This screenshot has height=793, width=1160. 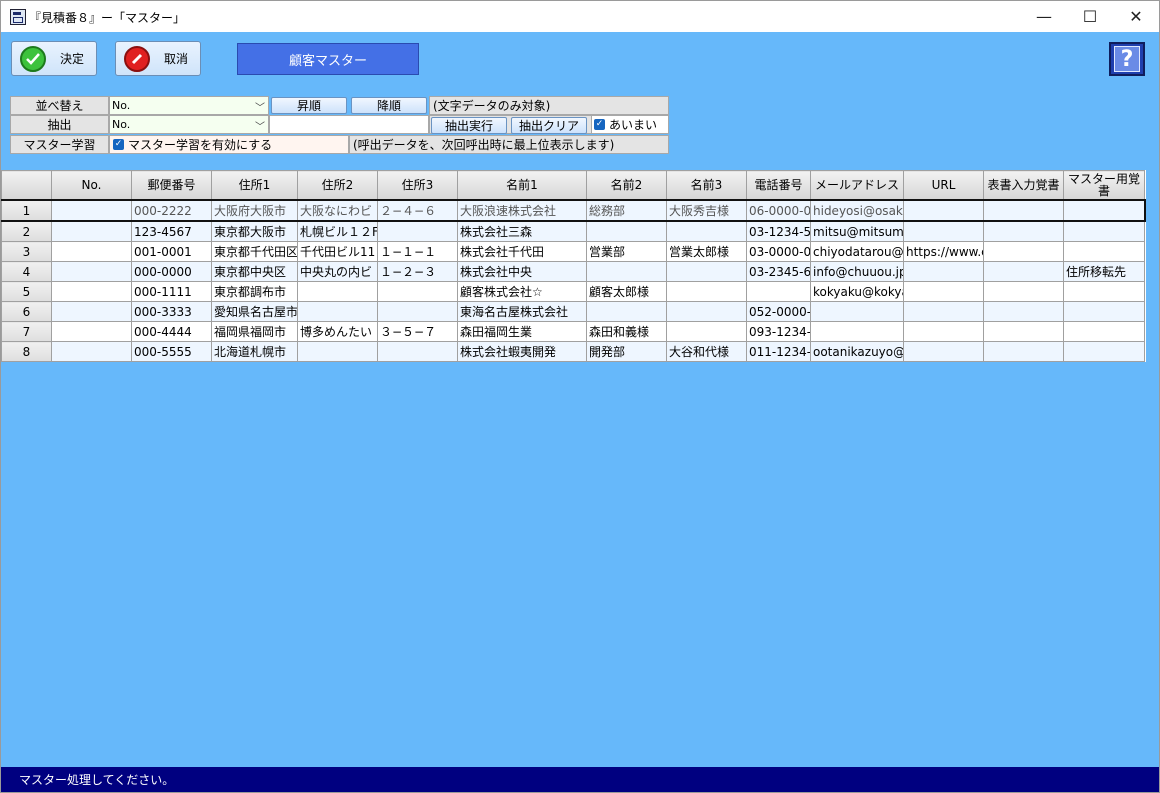 What do you see at coordinates (254, 251) in the screenshot?
I see `table-cell: 東京都千代田区` at bounding box center [254, 251].